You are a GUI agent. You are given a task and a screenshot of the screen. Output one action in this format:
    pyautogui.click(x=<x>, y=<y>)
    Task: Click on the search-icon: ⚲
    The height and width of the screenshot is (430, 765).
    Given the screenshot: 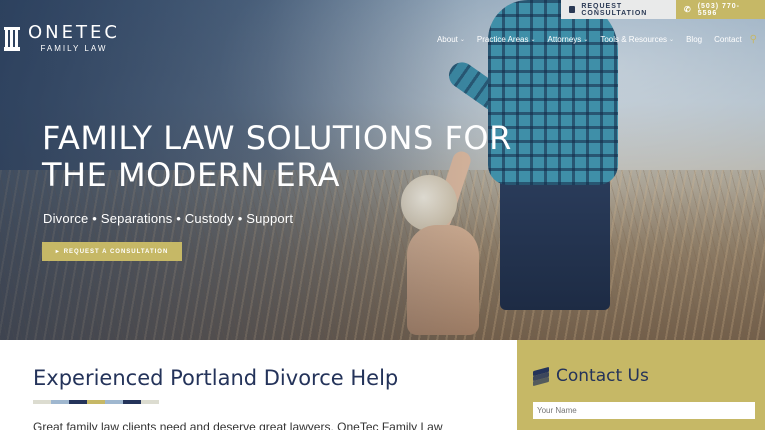 What is the action you would take?
    pyautogui.click(x=753, y=39)
    